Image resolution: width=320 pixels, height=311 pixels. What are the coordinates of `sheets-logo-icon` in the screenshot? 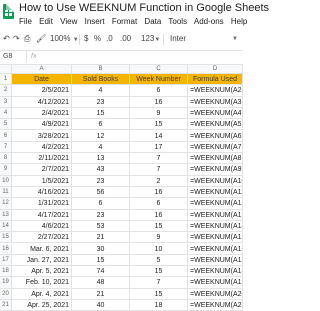 It's located at (8, 11).